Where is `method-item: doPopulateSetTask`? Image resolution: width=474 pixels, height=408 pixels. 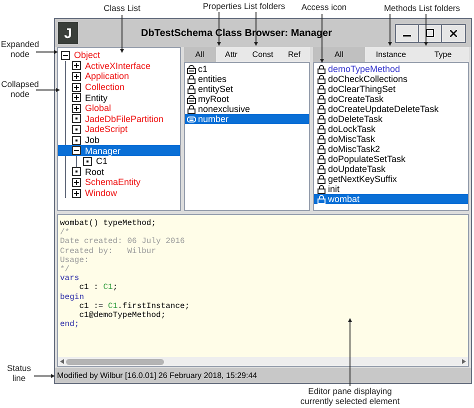
method-item: doPopulateSetTask is located at coordinates (391, 159).